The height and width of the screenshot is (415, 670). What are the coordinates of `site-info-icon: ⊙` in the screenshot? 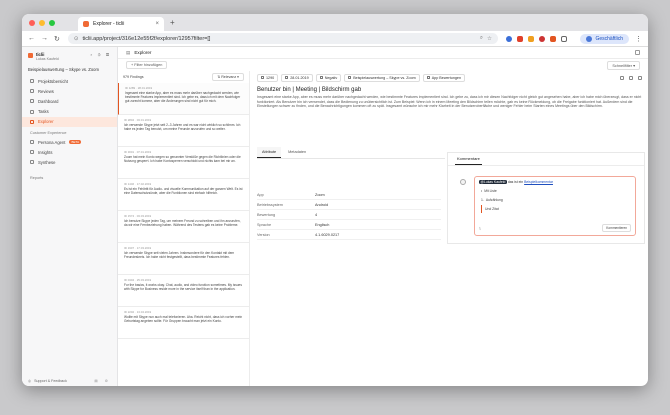 It's located at (76, 39).